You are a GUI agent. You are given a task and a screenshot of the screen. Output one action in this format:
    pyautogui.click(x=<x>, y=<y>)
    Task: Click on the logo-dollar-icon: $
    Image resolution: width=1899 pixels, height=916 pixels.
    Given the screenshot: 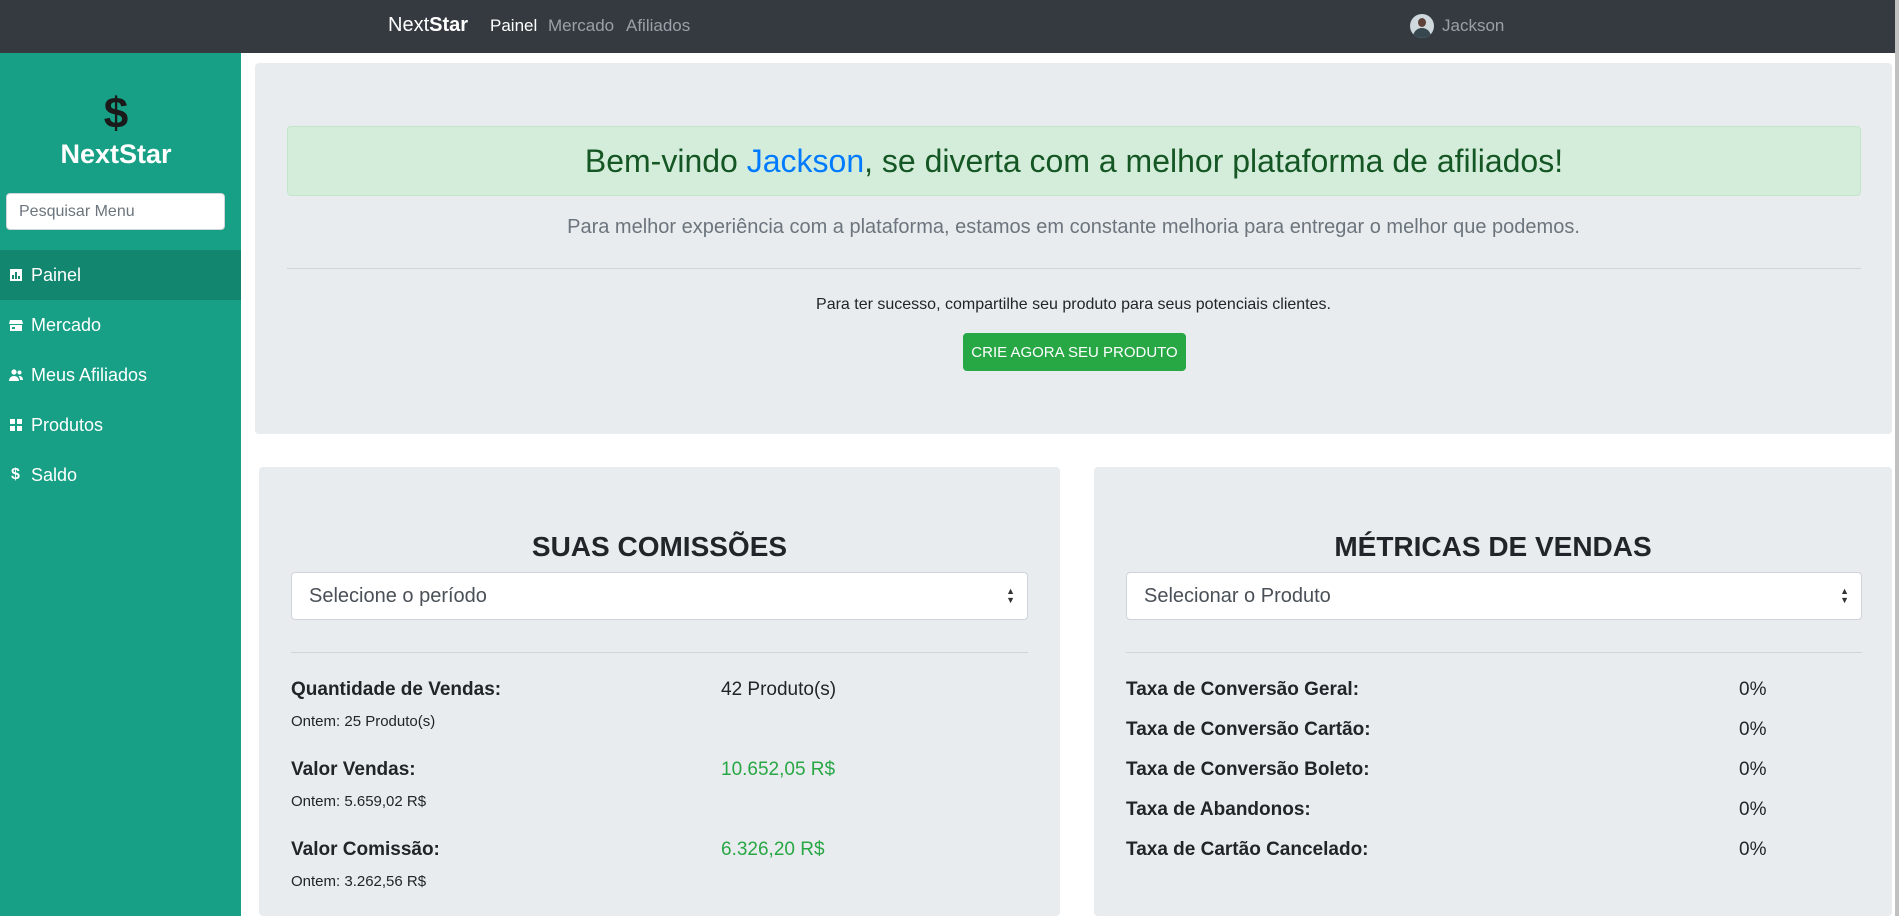 What is the action you would take?
    pyautogui.click(x=116, y=113)
    